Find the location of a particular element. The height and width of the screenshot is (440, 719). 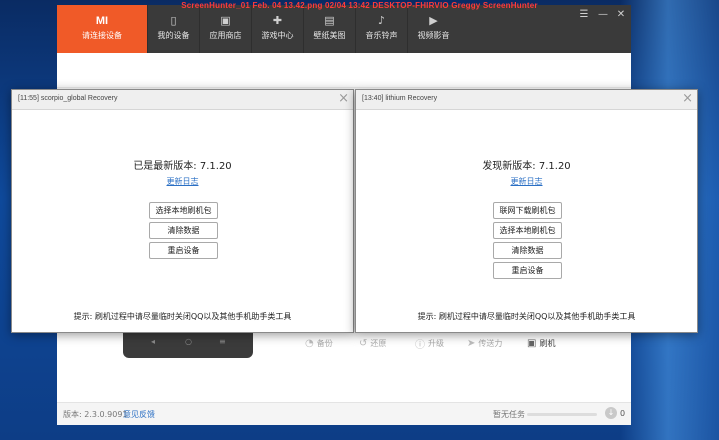

nav-app-store: ▣ 应用商店 is located at coordinates (225, 29).